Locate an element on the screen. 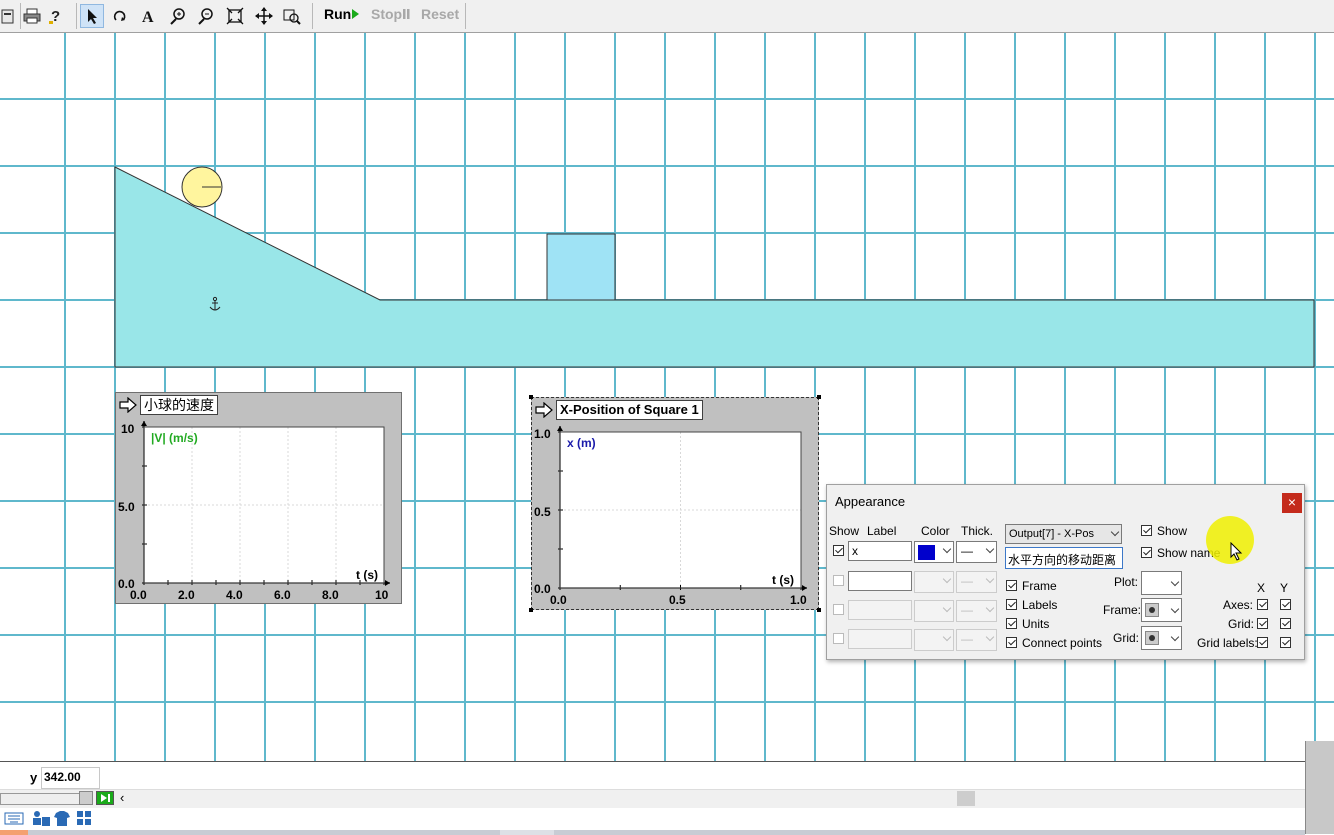 This screenshot has height=835, width=1334. shirt-icon is located at coordinates (62, 818).